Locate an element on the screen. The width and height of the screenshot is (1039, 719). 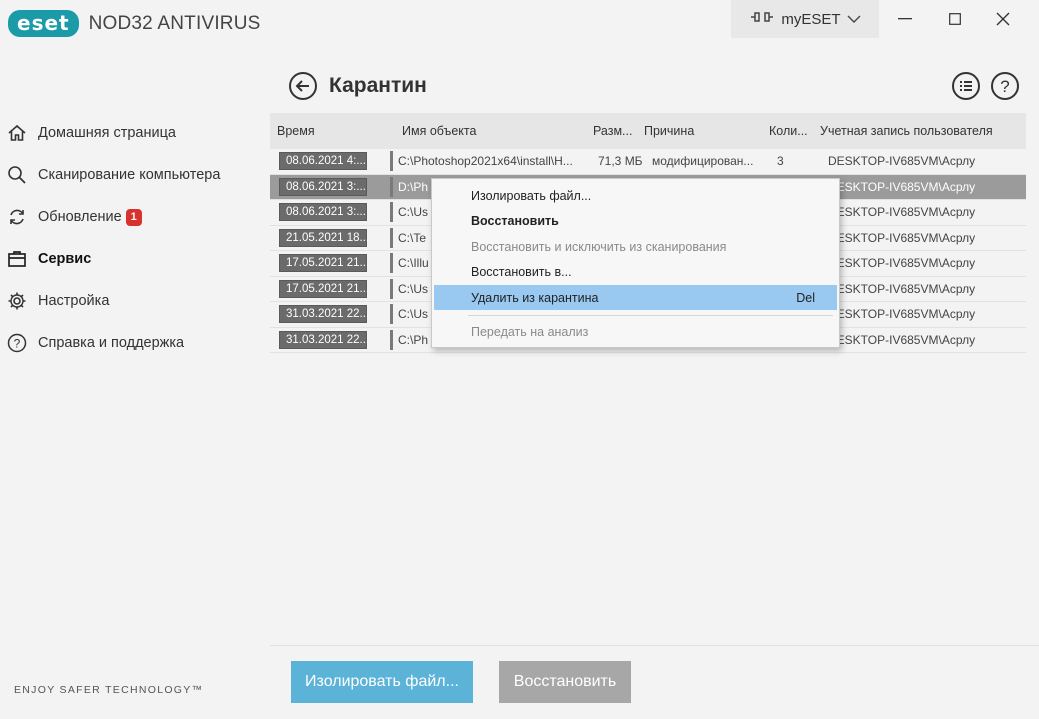
sidebar-item-label: Сервис is located at coordinates (65, 259).